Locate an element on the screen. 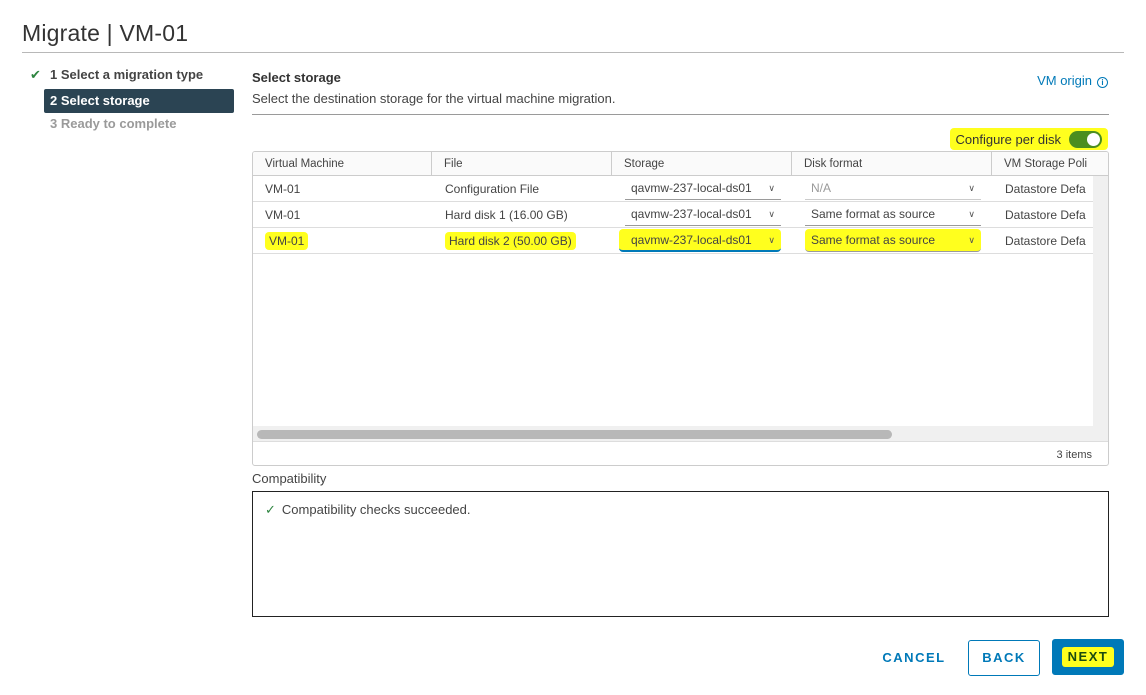 The image size is (1146, 695). column-header-storage: Storage is located at coordinates (702, 164).